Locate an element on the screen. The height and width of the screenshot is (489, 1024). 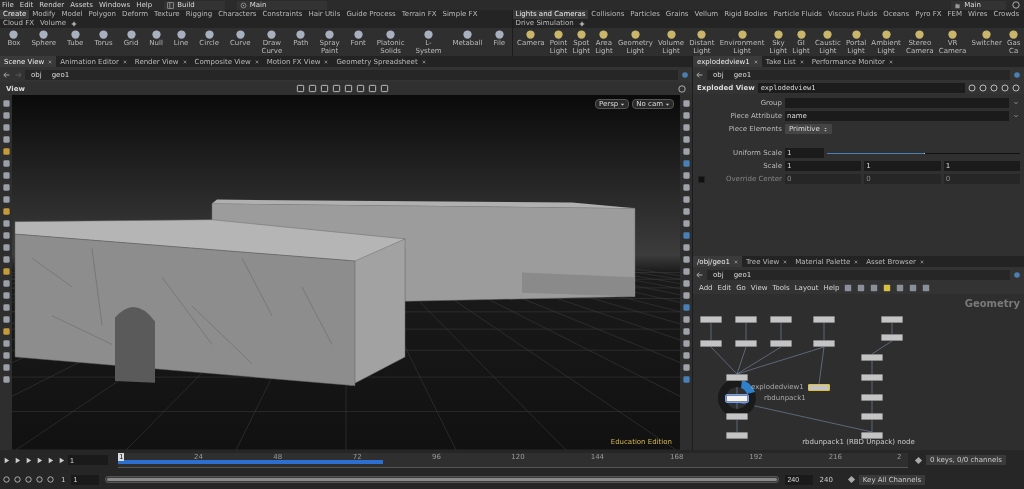
up-down-arrows-icon is located at coordinates (825, 129).